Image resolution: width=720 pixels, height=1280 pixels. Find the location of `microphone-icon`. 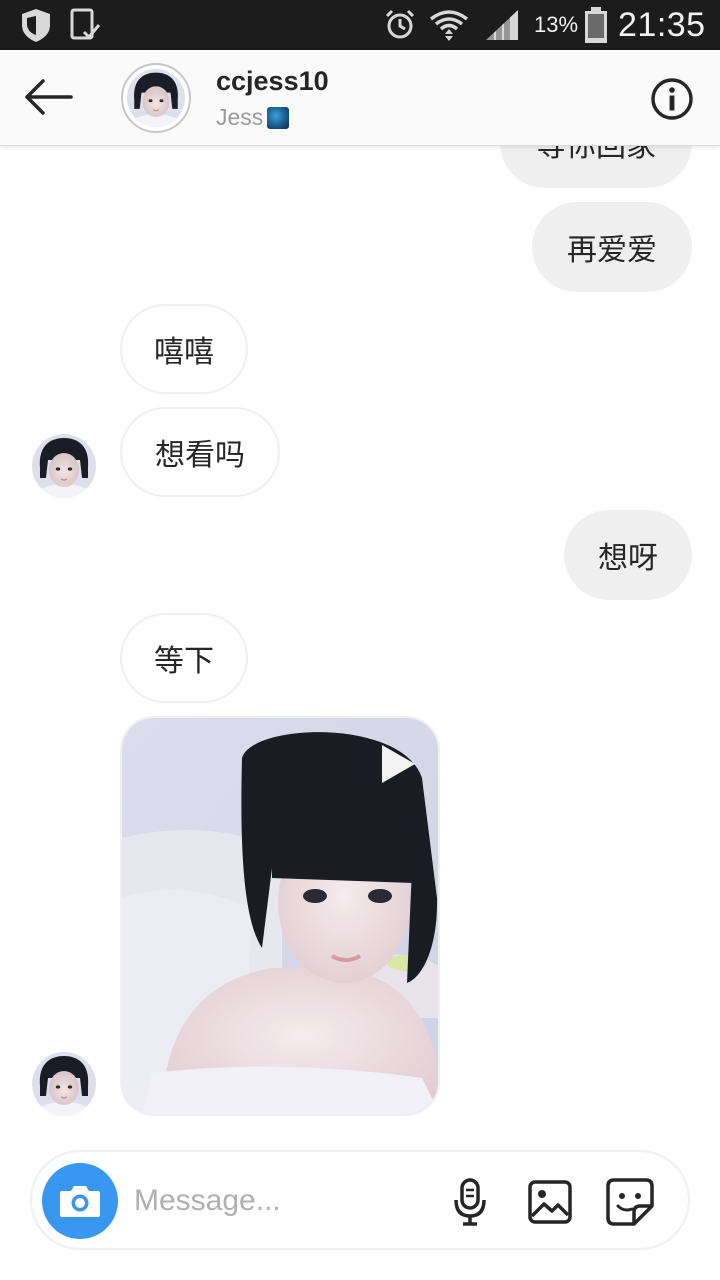

microphone-icon is located at coordinates (470, 1202).